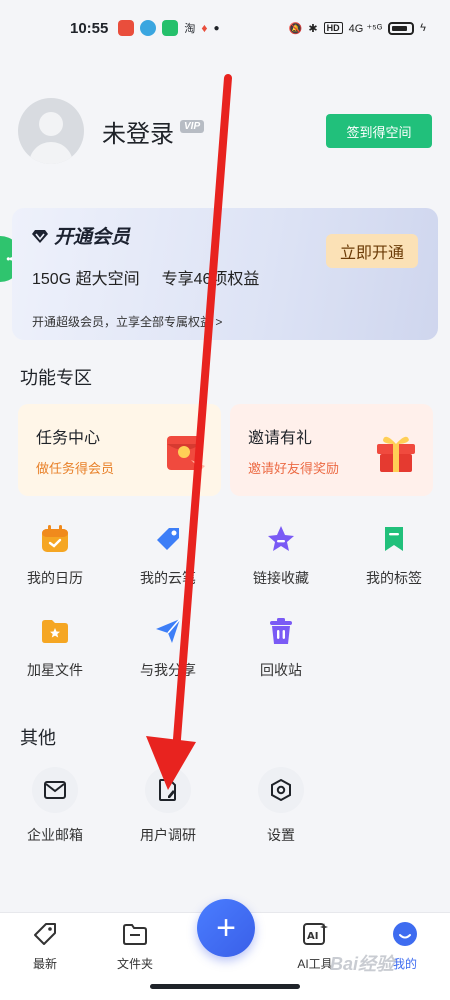 The height and width of the screenshot is (1000, 450). Describe the element at coordinates (401, 28) in the screenshot. I see `battery-icon` at that location.